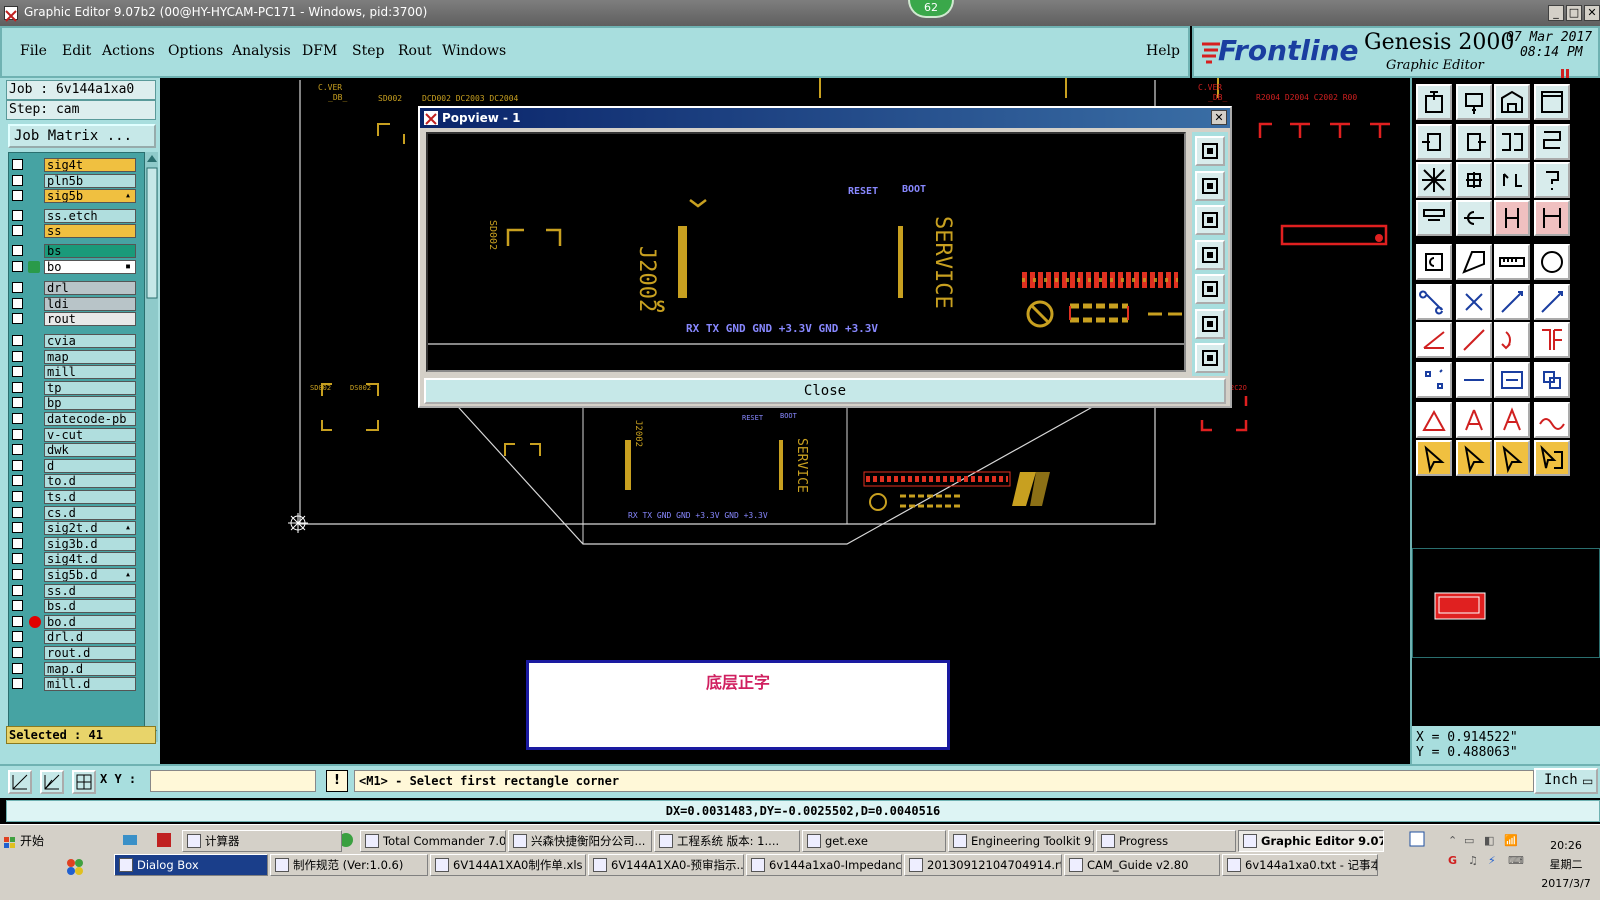 This screenshot has width=1600, height=900. Describe the element at coordinates (195, 51) in the screenshot. I see `menu-options: Options` at that location.